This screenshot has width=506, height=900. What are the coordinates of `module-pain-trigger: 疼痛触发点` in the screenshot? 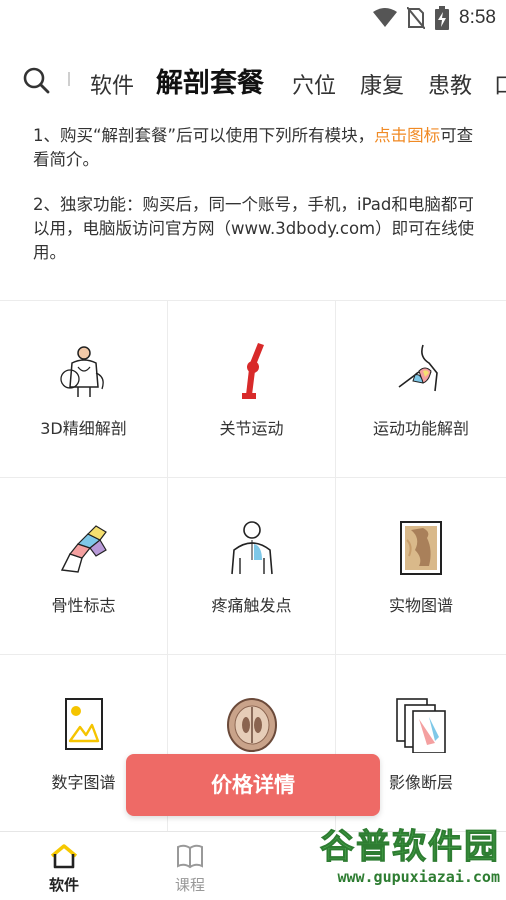 It's located at (252, 566).